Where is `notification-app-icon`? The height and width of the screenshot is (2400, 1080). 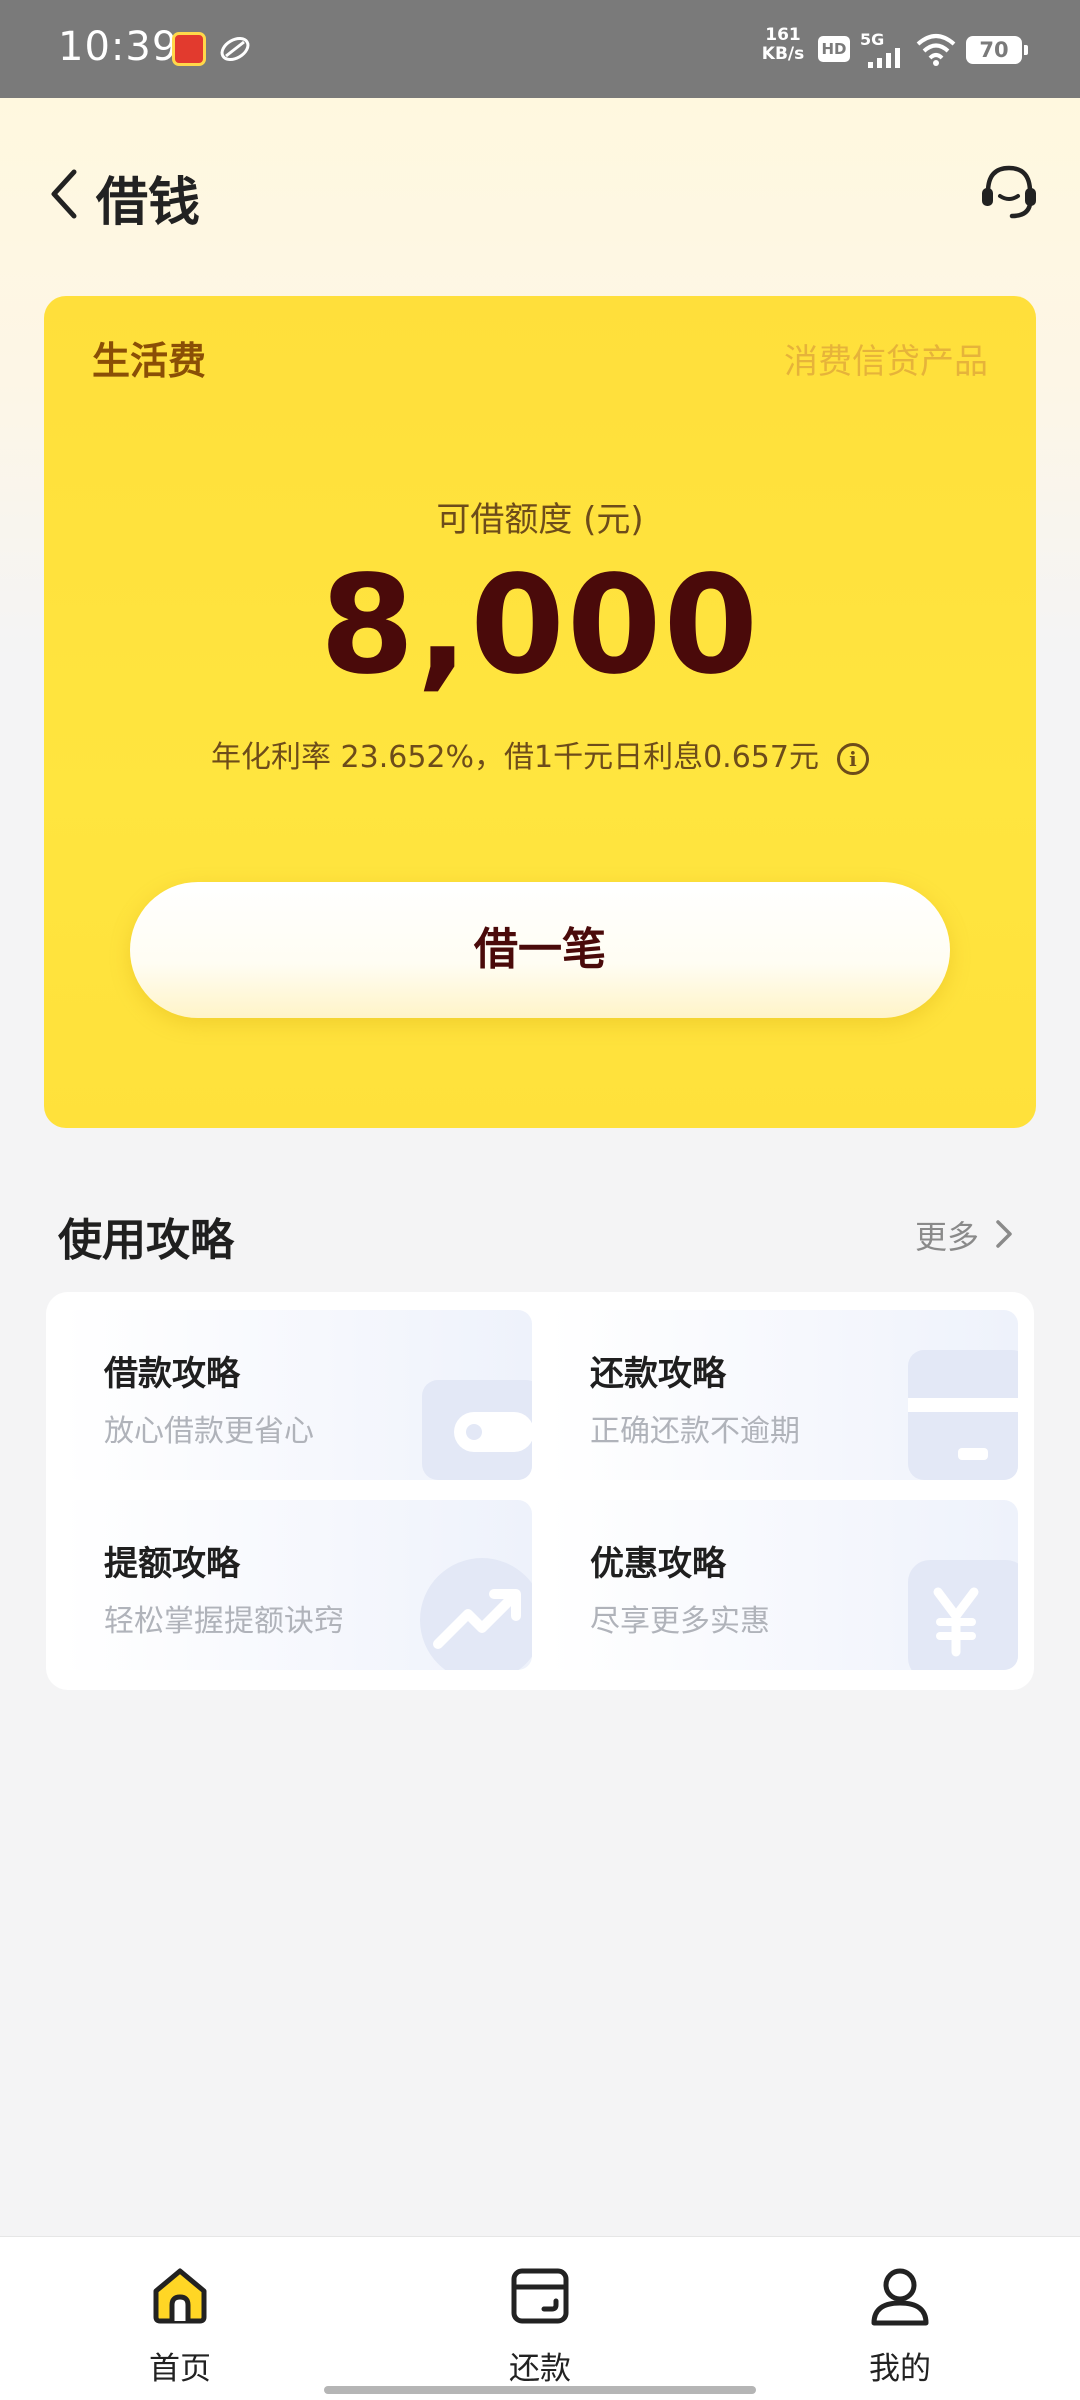
notification-app-icon is located at coordinates (189, 49).